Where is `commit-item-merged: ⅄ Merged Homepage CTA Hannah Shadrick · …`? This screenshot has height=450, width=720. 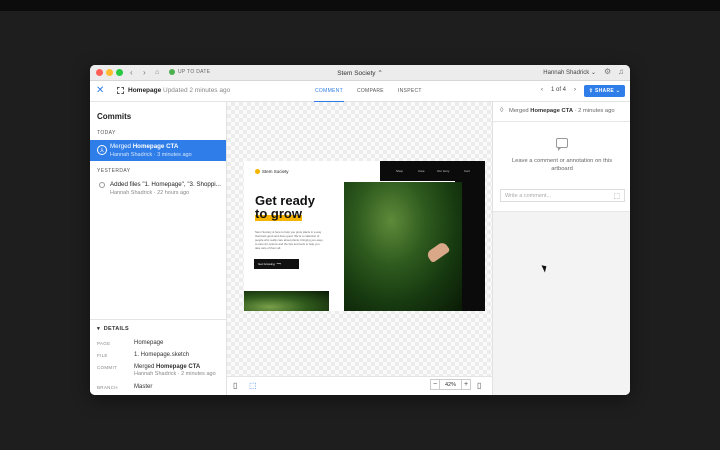 commit-item-merged: ⅄ Merged Homepage CTA Hannah Shadrick · … is located at coordinates (158, 150).